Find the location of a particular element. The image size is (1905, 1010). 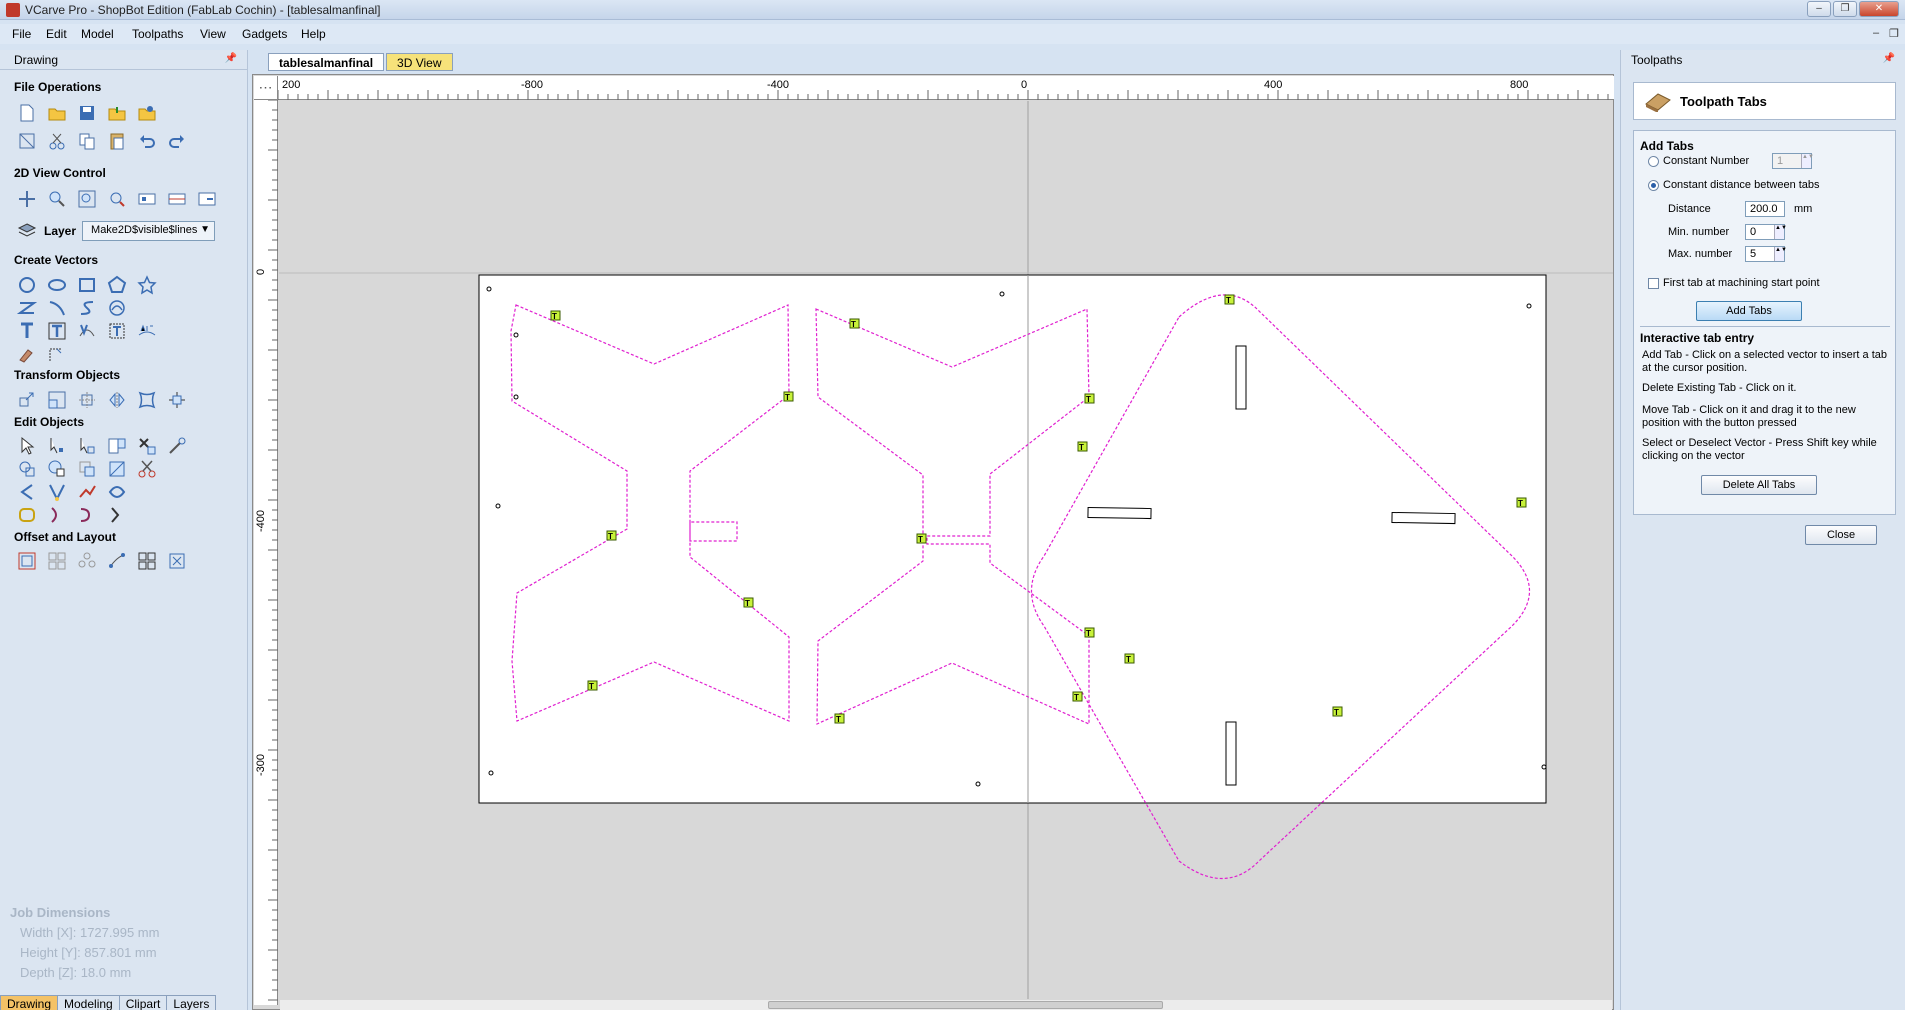

draw-curve-icon is located at coordinates (87, 308).